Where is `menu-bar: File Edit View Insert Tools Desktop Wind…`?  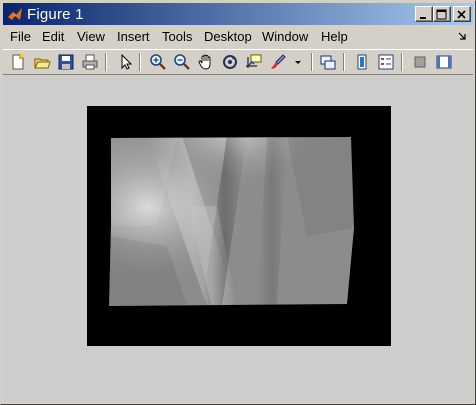
menu-bar: File Edit View Insert Tools Desktop Wind… is located at coordinates (238, 37).